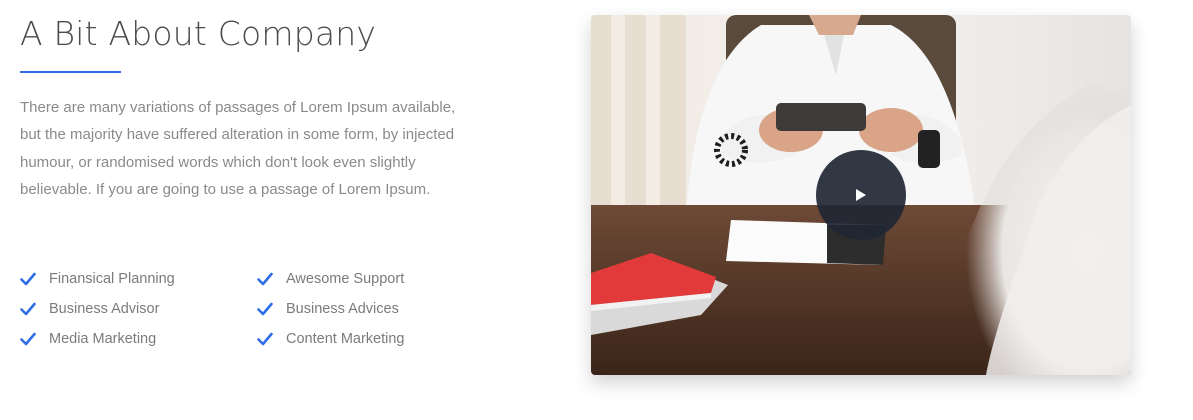 The image size is (1193, 420). I want to click on feature-item: Business Advisor, so click(138, 309).